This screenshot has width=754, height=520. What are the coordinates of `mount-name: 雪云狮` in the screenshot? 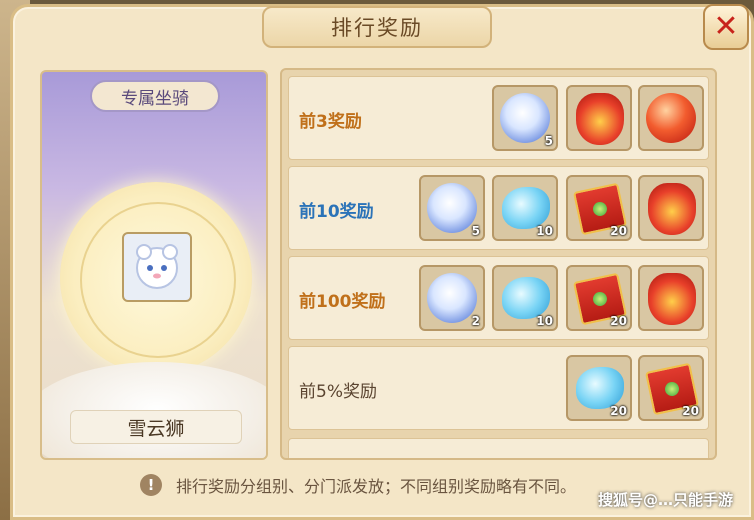 It's located at (156, 427).